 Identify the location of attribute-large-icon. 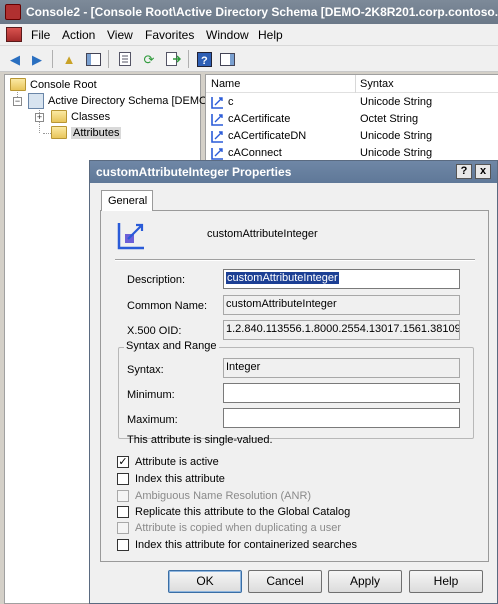
(130, 236).